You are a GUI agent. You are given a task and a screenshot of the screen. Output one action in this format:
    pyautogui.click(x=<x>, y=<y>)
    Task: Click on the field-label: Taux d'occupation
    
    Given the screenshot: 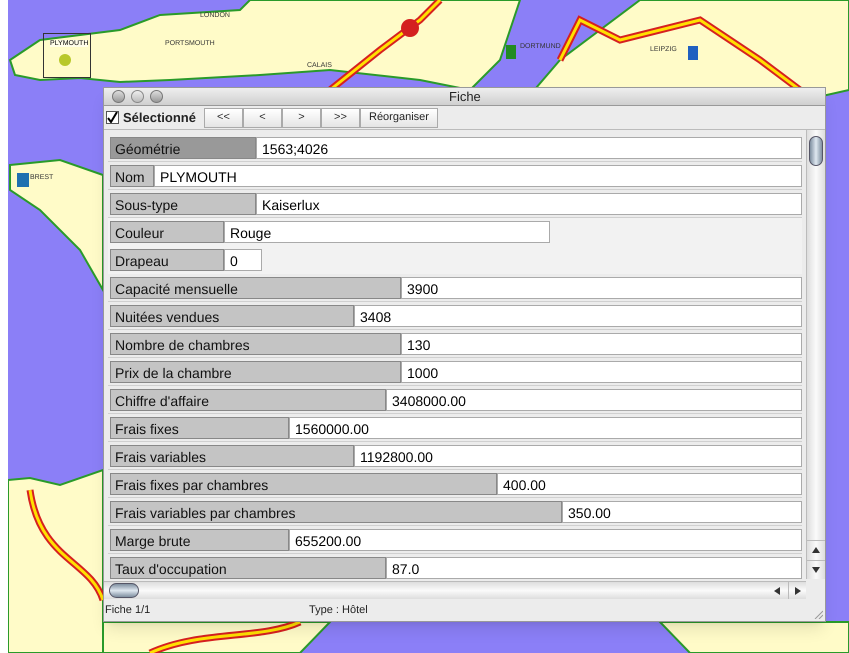 What is the action you would take?
    pyautogui.click(x=248, y=567)
    